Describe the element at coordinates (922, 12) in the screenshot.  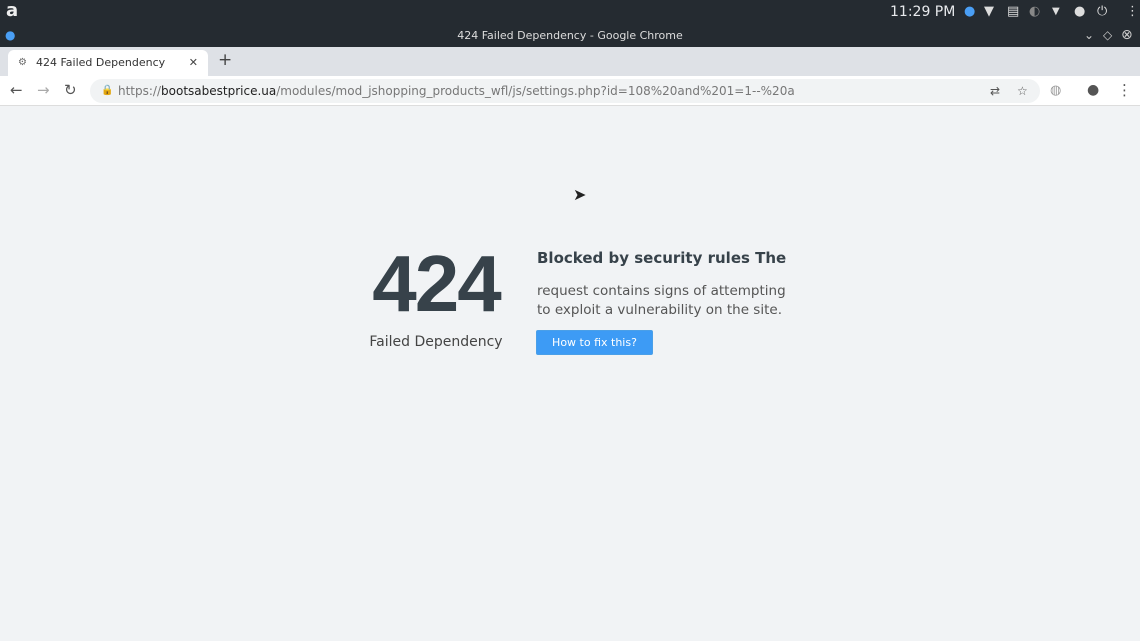
I see `clock: 11:29 PM` at that location.